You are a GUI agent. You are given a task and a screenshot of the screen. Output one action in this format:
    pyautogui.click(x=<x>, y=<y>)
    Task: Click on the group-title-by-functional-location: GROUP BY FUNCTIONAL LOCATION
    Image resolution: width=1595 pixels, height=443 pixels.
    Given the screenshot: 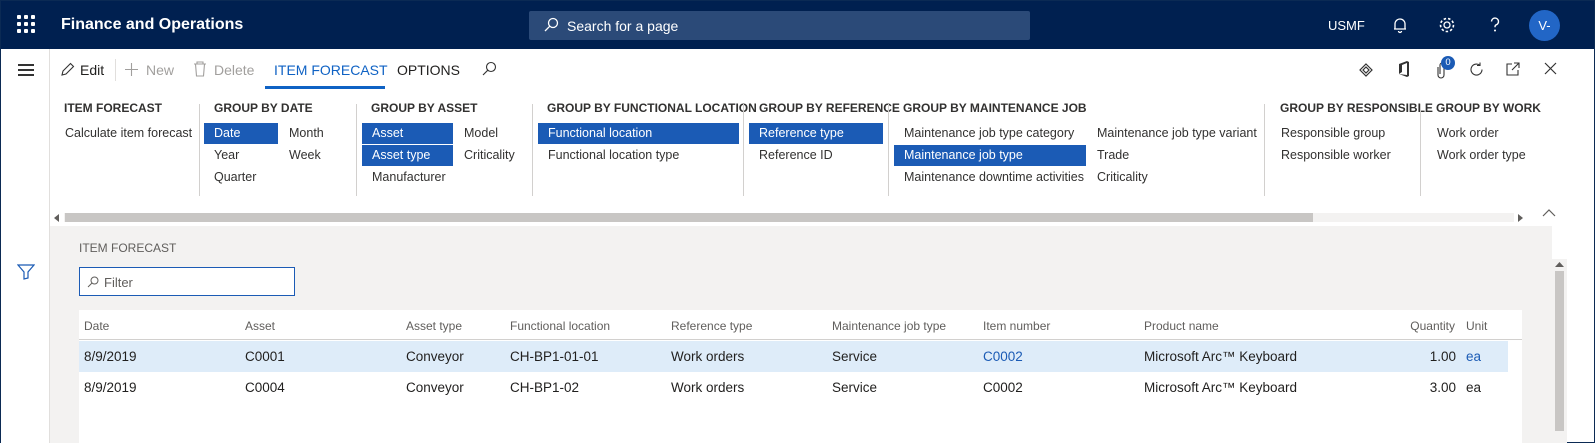 What is the action you would take?
    pyautogui.click(x=652, y=108)
    